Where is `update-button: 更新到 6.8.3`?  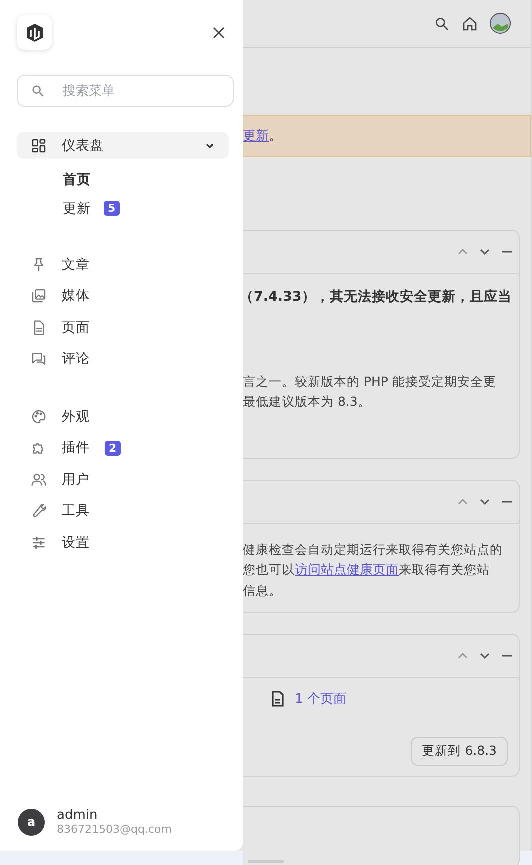 update-button: 更新到 6.8.3 is located at coordinates (459, 751).